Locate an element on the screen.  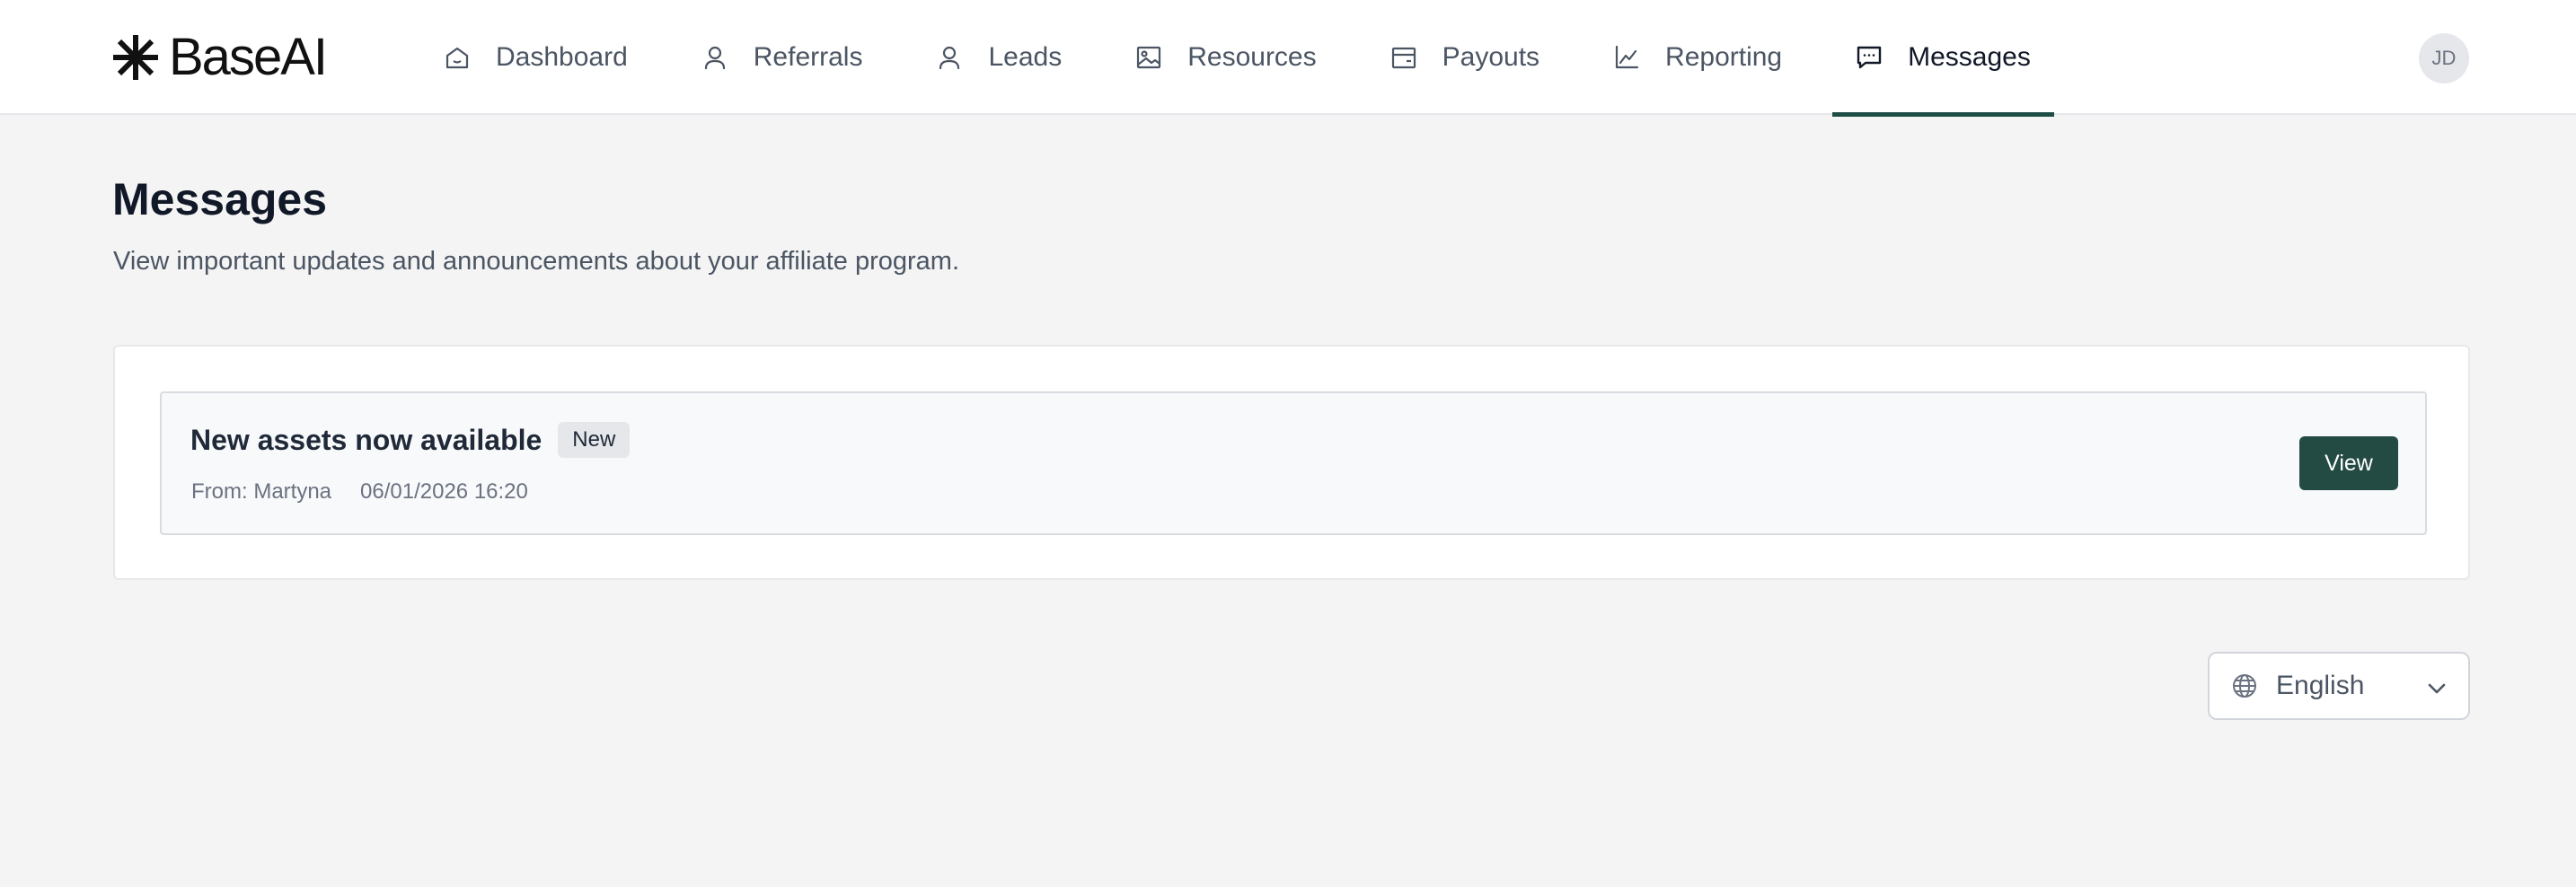
message-title-row: New assets now available New is located at coordinates (410, 440).